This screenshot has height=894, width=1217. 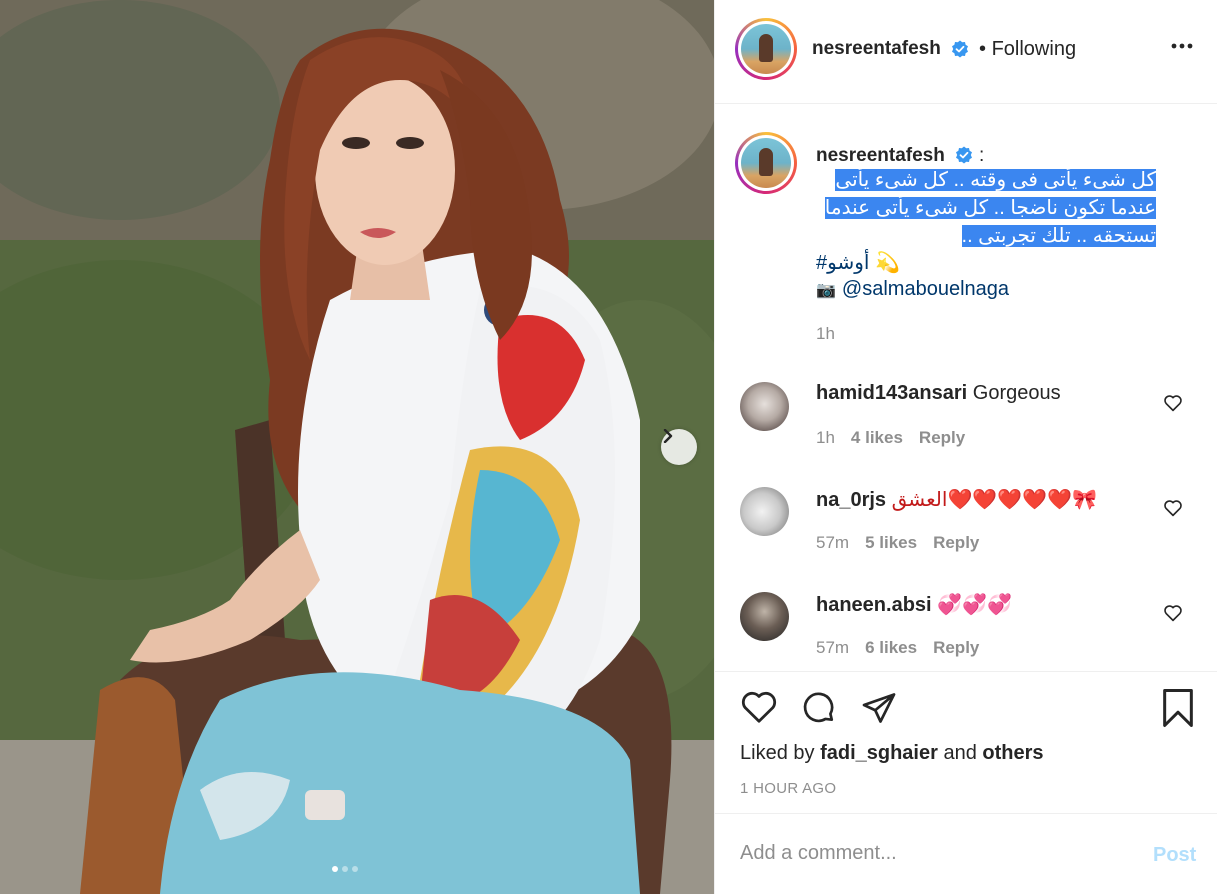 What do you see at coordinates (851, 500) in the screenshot?
I see `commenter-username: na_0rjs` at bounding box center [851, 500].